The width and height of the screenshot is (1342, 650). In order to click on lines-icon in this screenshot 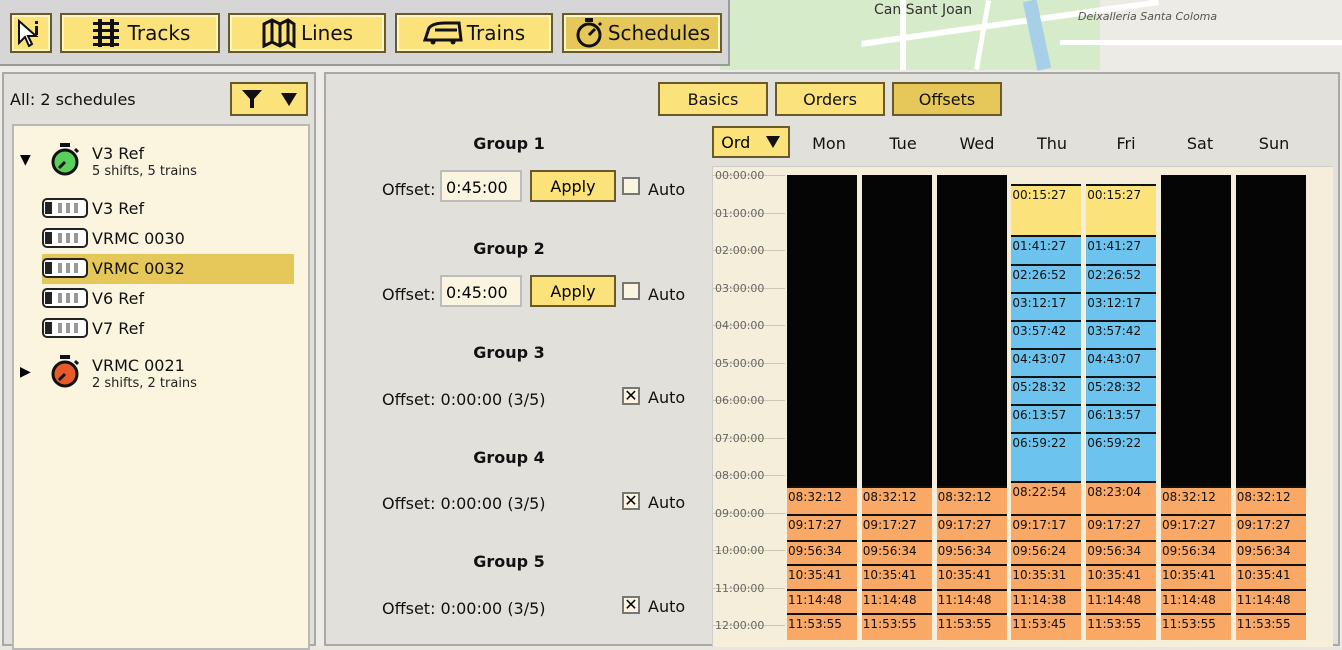, I will do `click(279, 33)`.